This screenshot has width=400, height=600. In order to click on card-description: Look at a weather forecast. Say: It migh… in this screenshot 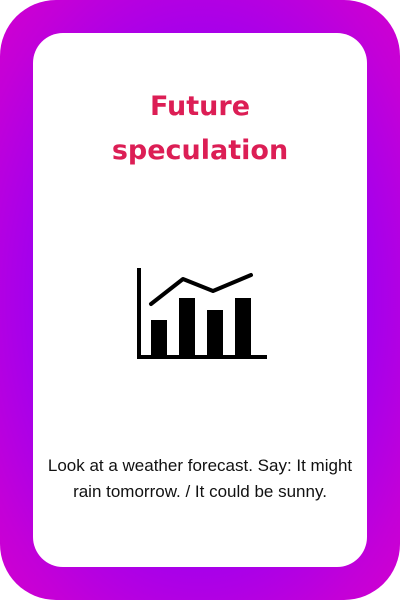, I will do `click(200, 478)`.